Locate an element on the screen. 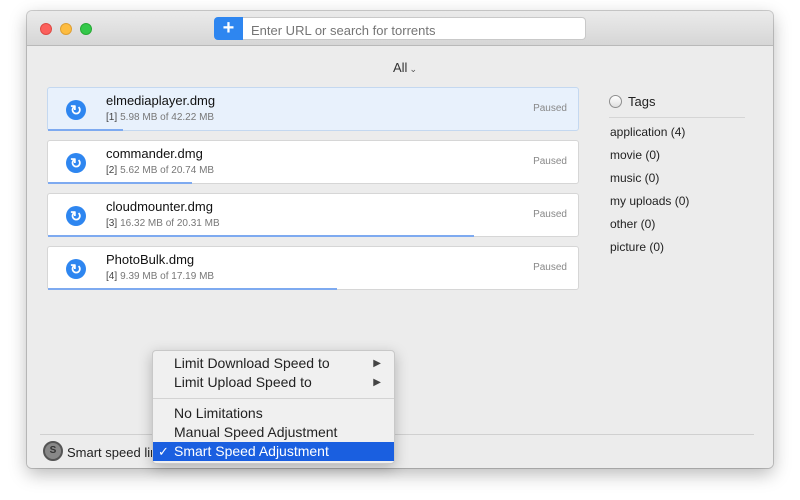  menu-item-limit-upload: Limit Upload Speed to ▶ is located at coordinates (273, 382).